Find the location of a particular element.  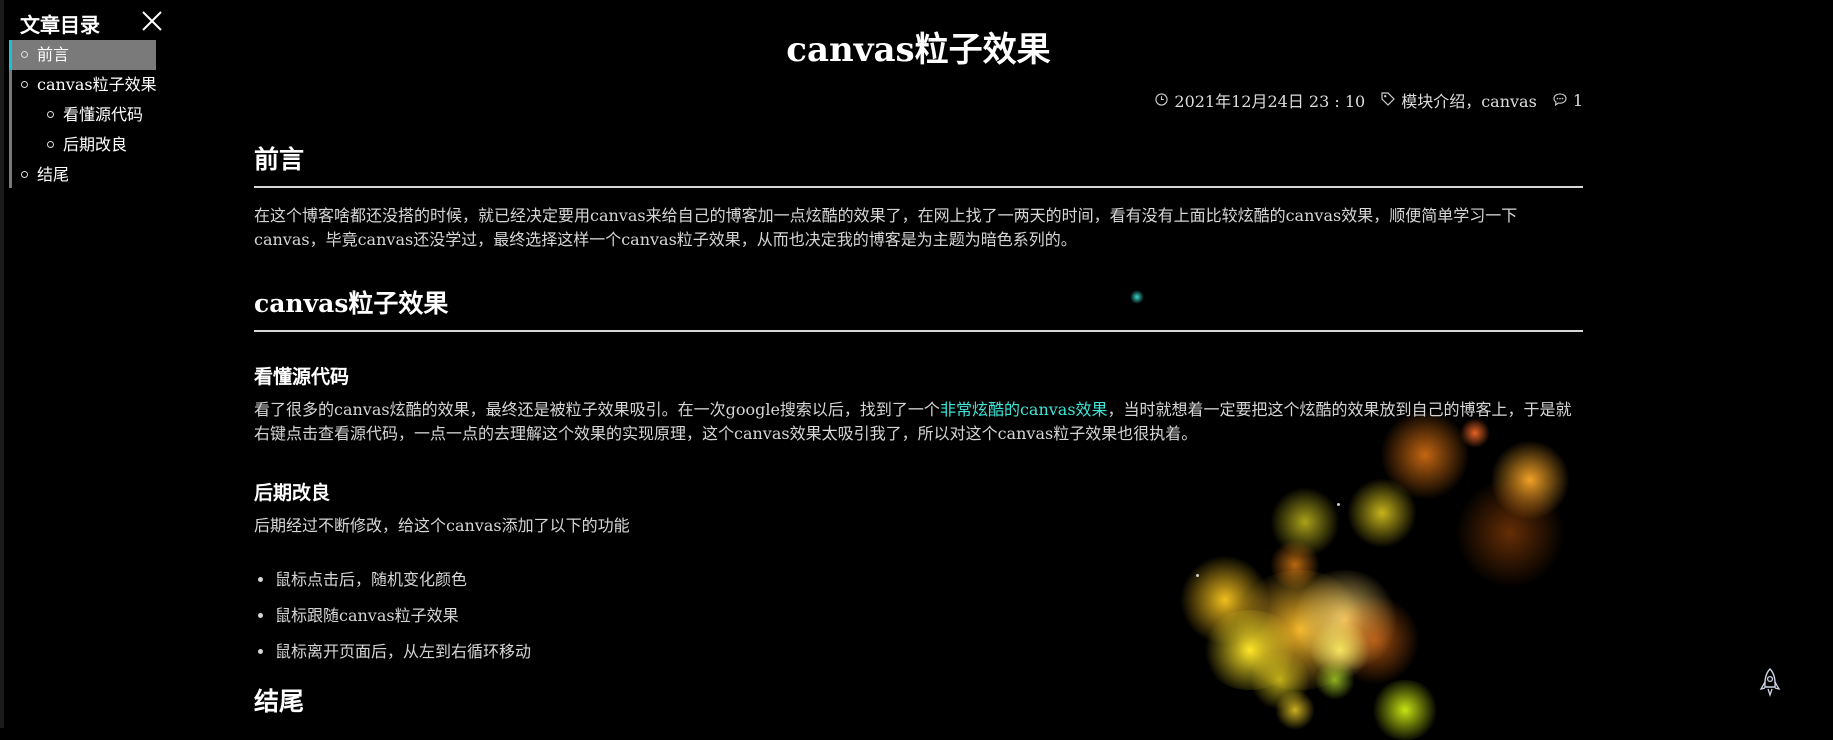

toc-item-improvements: 后期改良 is located at coordinates (84, 145).